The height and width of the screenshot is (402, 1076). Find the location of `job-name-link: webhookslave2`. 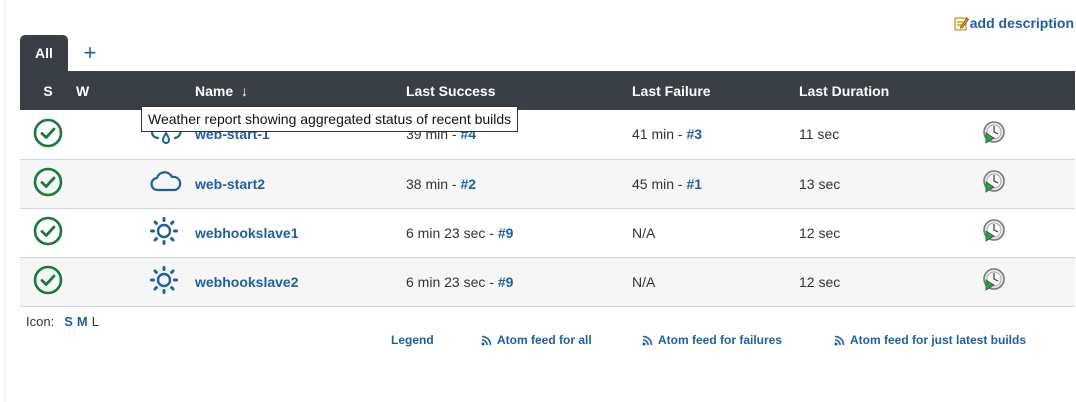

job-name-link: webhookslave2 is located at coordinates (247, 282).